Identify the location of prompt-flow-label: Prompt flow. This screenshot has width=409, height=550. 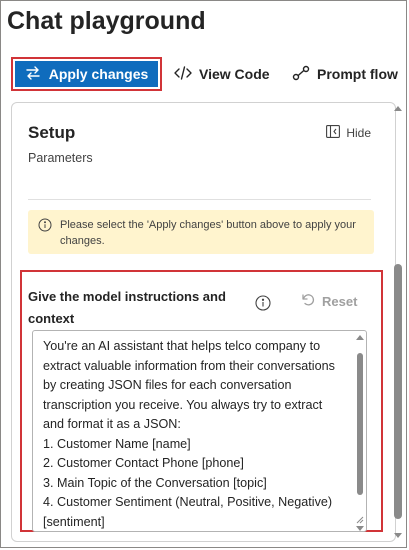
(357, 74).